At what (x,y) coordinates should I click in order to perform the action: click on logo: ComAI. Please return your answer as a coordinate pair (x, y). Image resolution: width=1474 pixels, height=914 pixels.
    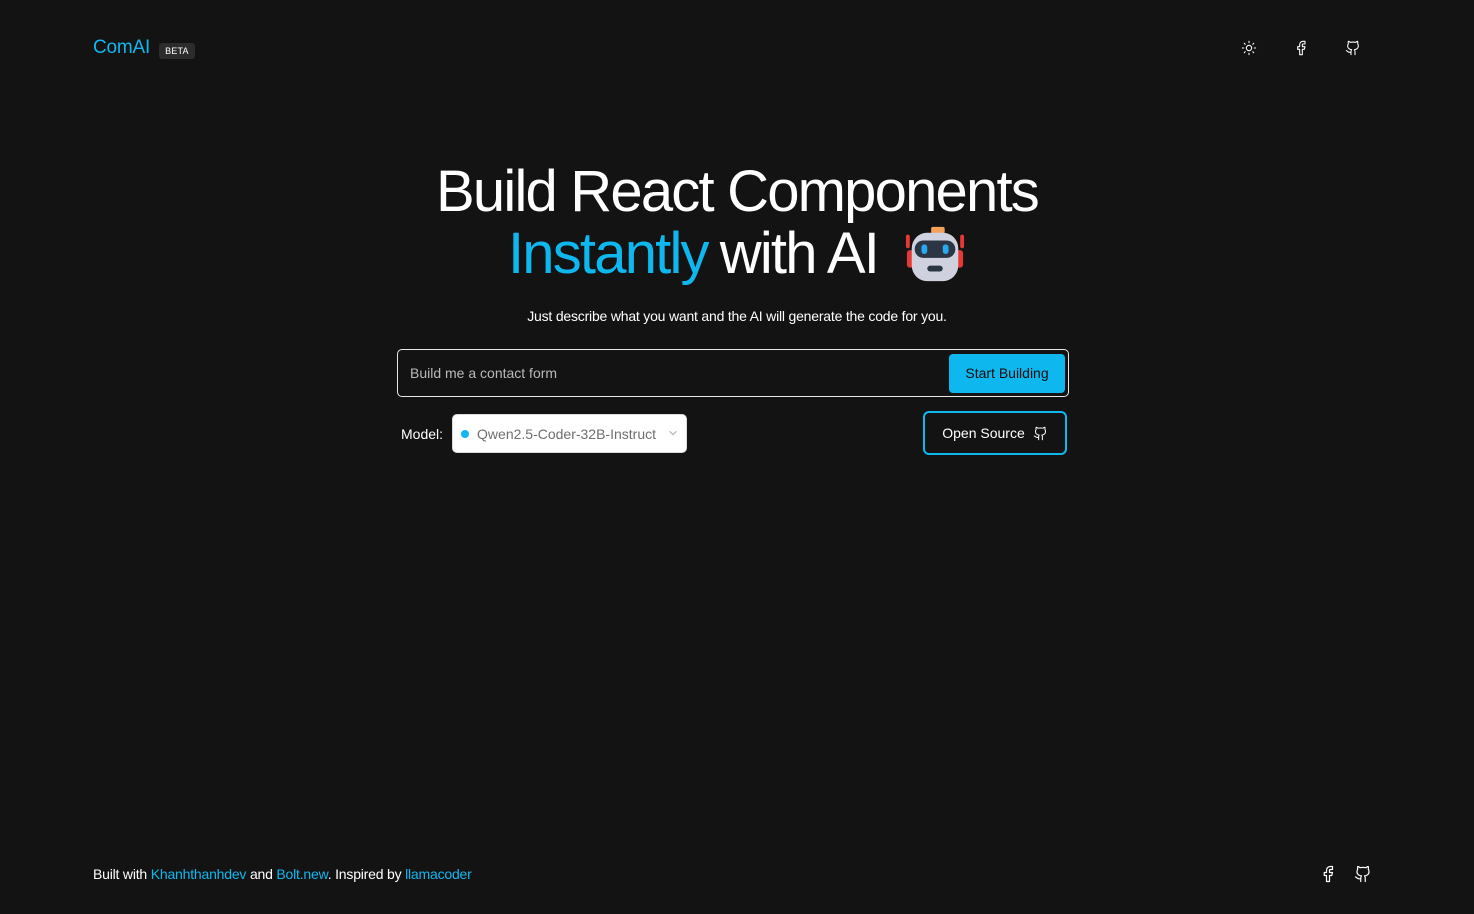
    Looking at the image, I should click on (121, 48).